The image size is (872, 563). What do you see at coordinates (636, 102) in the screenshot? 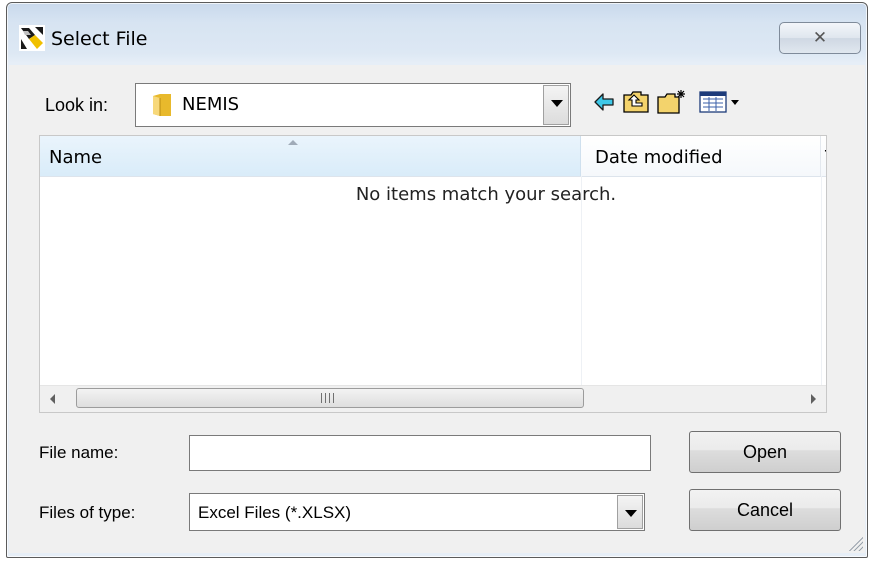
I see `up-folder-icon` at bounding box center [636, 102].